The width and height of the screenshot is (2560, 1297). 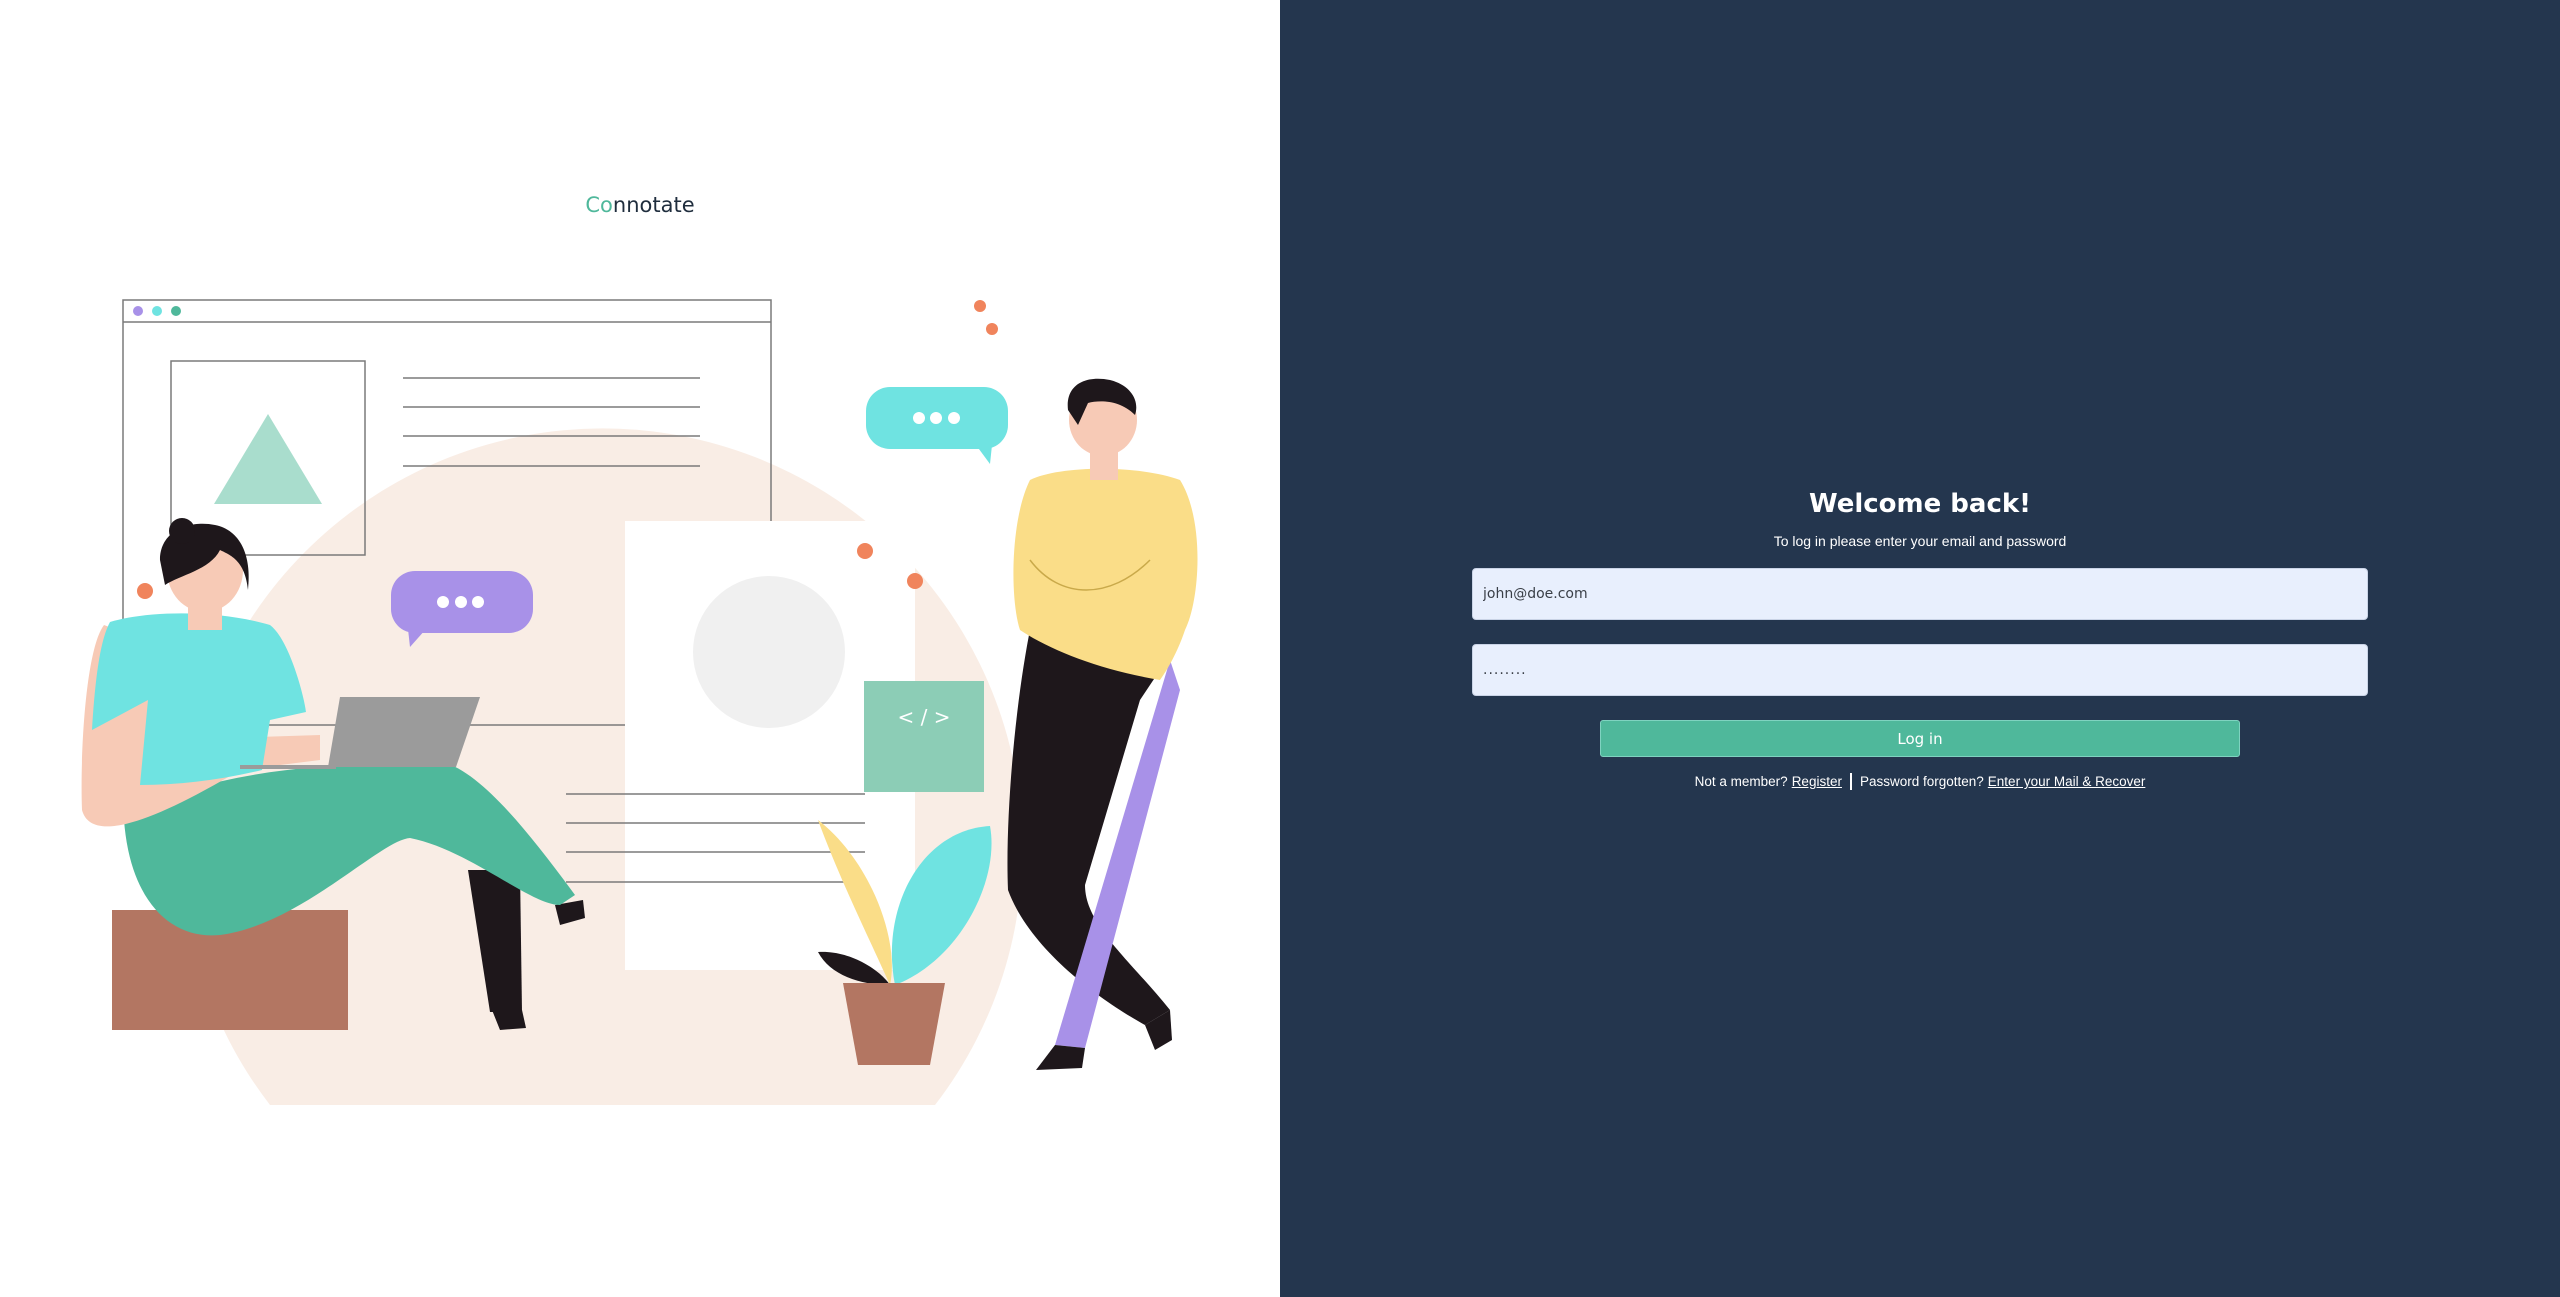 What do you see at coordinates (2067, 781) in the screenshot?
I see `recover-link: Enter your Mail & Recover` at bounding box center [2067, 781].